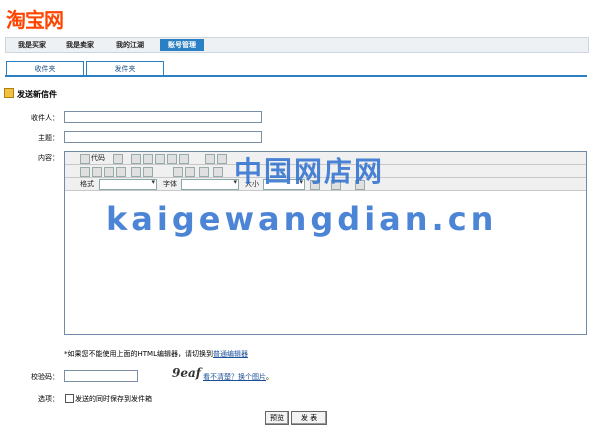  What do you see at coordinates (234, 377) in the screenshot?
I see `captcha-refresh-link: 看不清楚？换个图片` at bounding box center [234, 377].